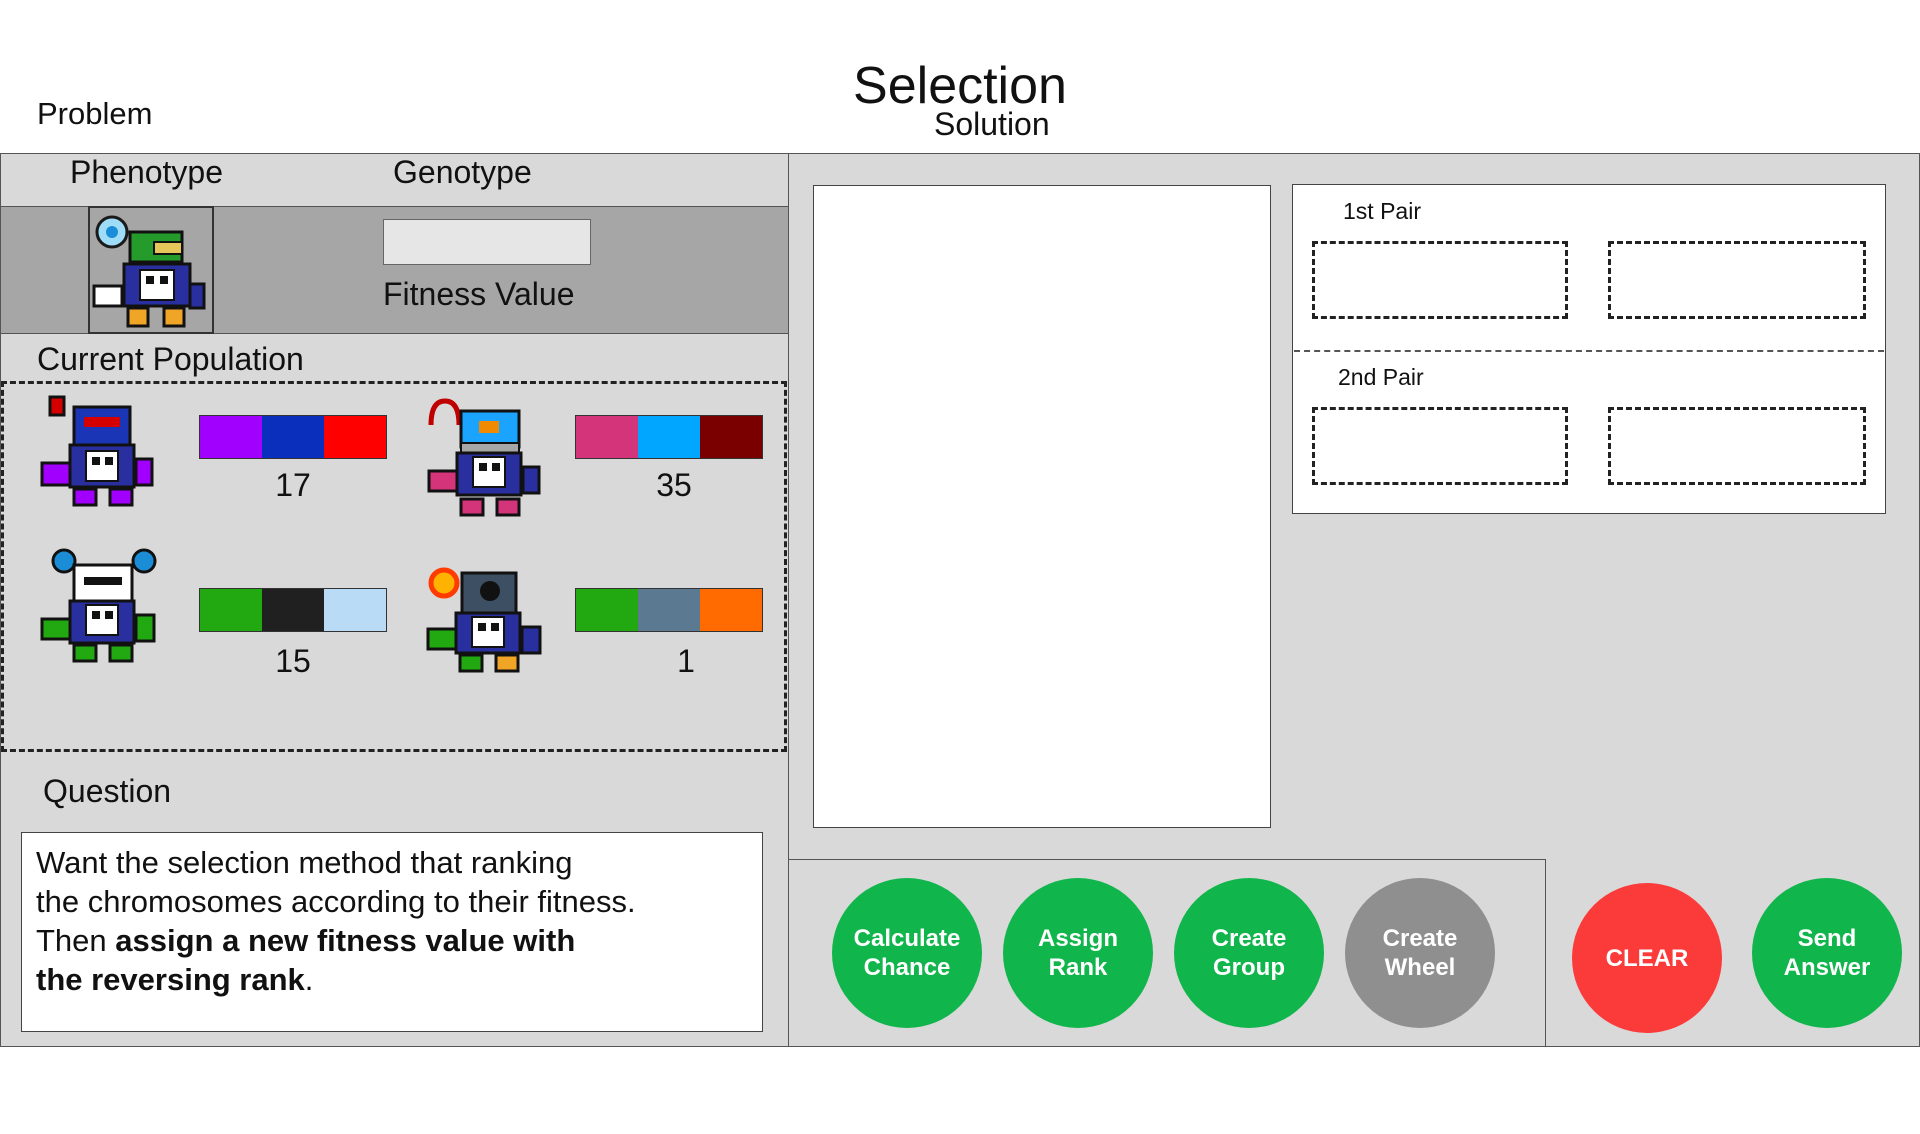 The image size is (1920, 1134). I want to click on second-pair-label: 2nd Pair, so click(1381, 377).